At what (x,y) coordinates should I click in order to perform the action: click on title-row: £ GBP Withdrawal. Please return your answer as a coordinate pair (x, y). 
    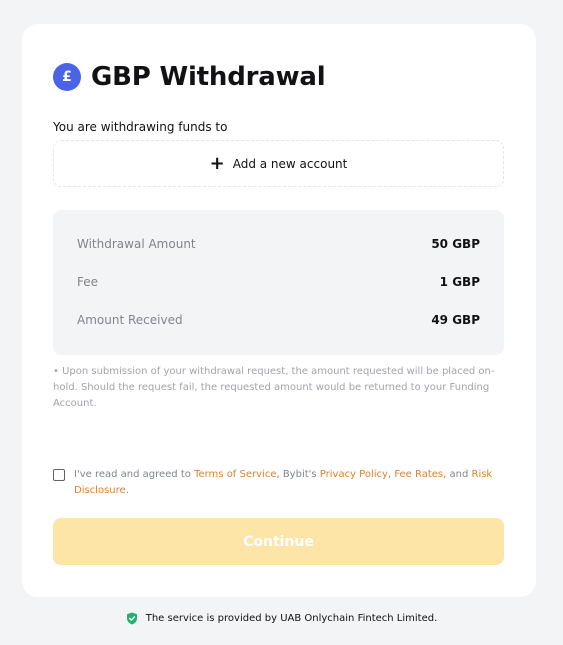
    Looking at the image, I should click on (189, 77).